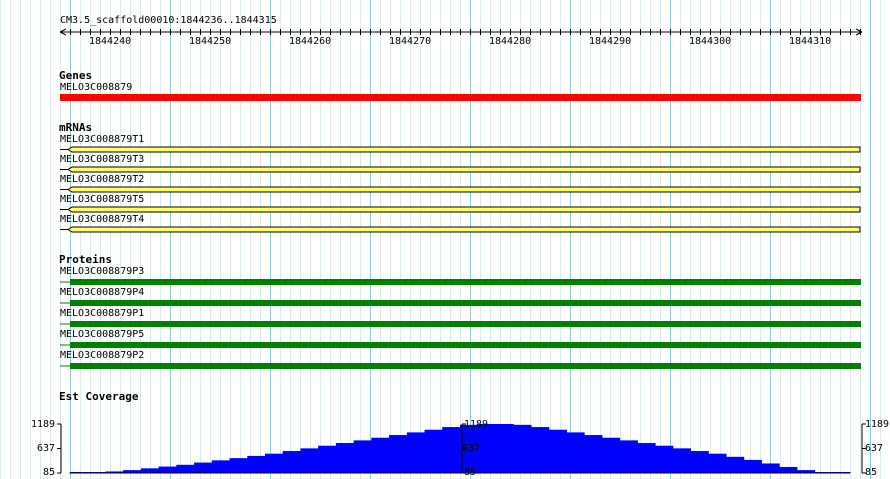  I want to click on coverage-plot, so click(461, 448).